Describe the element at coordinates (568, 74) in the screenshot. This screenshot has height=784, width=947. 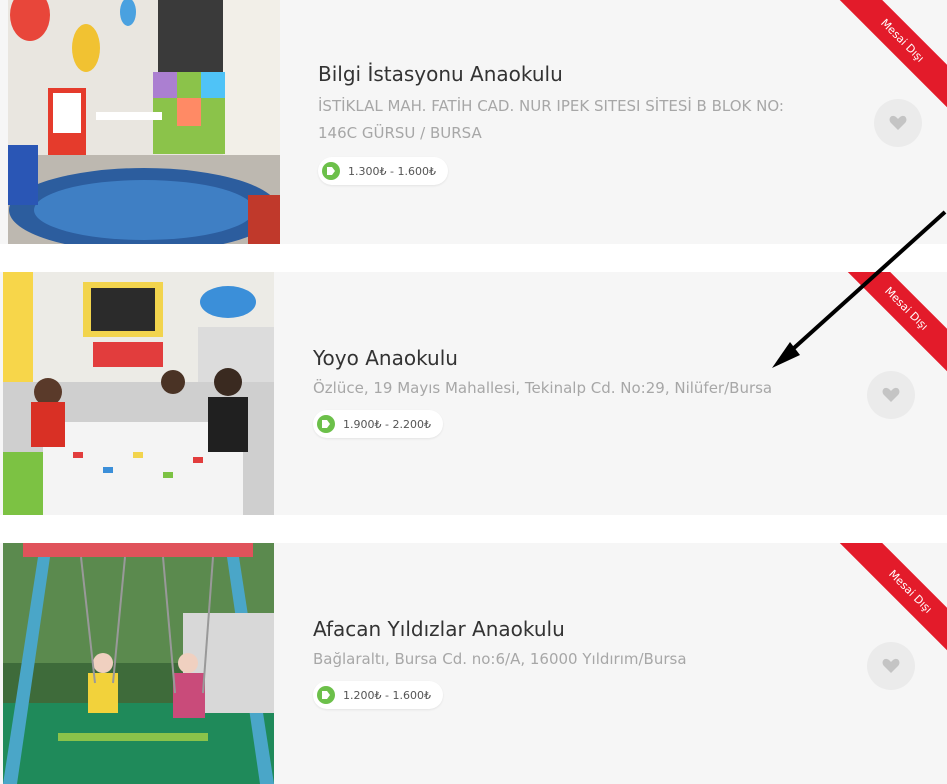
I see `school-name: Bilgi İstasyonu Anaokulu` at that location.